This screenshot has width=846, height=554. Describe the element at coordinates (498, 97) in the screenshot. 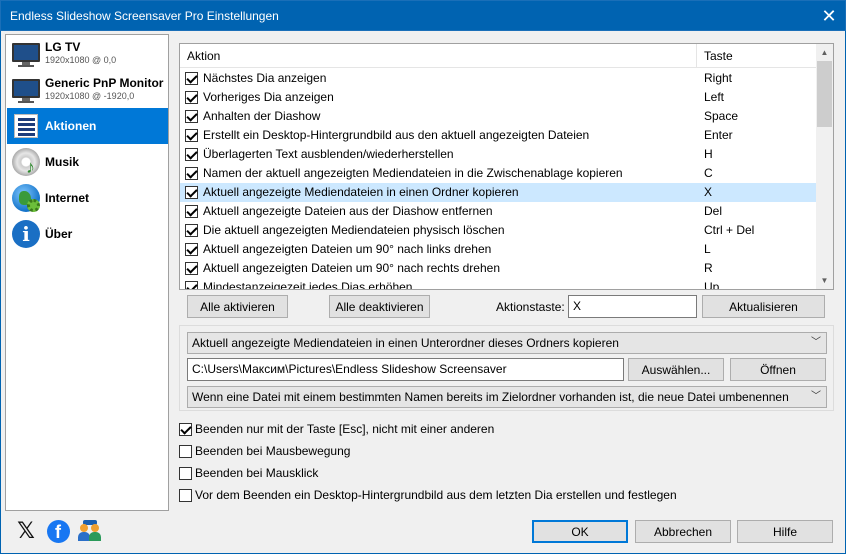

I see `table-row: Vorheriges Dia anzeigen Left` at that location.